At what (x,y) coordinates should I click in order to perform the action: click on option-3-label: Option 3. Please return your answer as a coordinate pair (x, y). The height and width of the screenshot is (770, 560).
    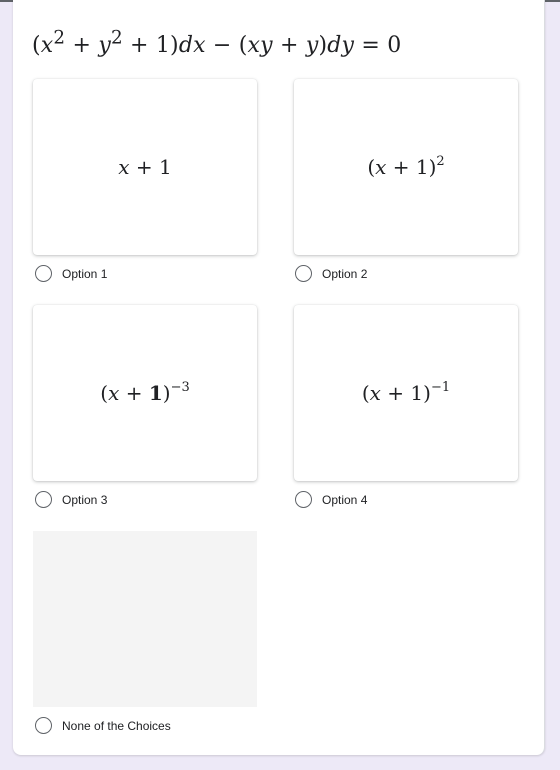
    Looking at the image, I should click on (85, 499).